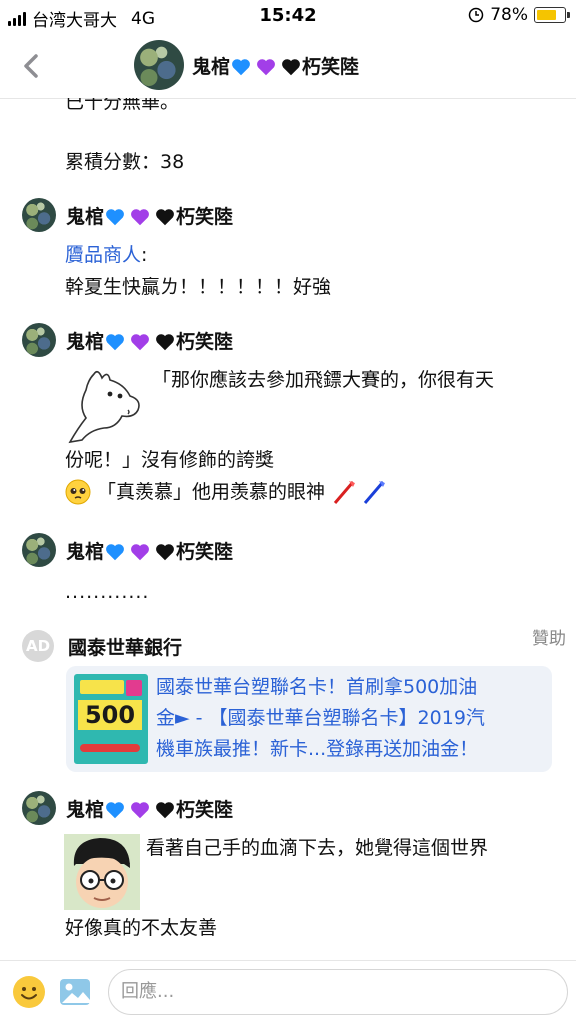  I want to click on message-line: 「那你應該去參加飛鏢大賽的，你很有天, so click(323, 380).